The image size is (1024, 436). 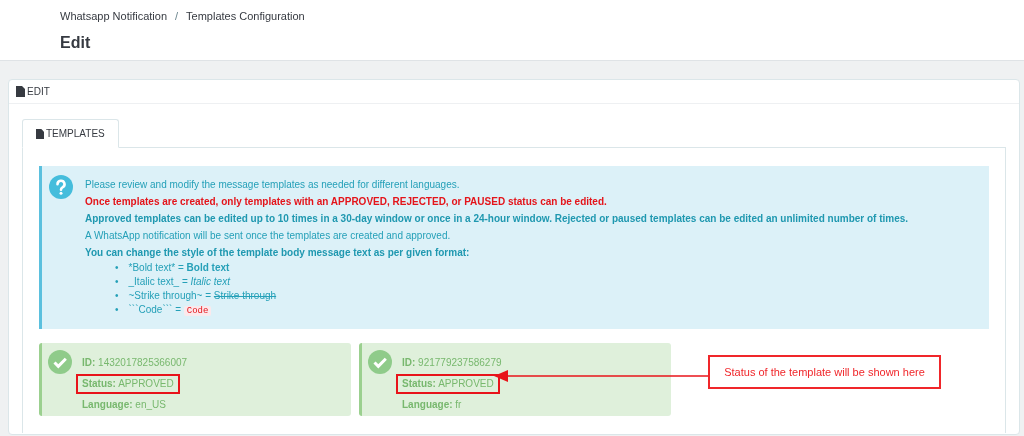 What do you see at coordinates (268, 236) in the screenshot?
I see `info-text: A WhatsApp notification will be sent once the templates are created and approved.` at bounding box center [268, 236].